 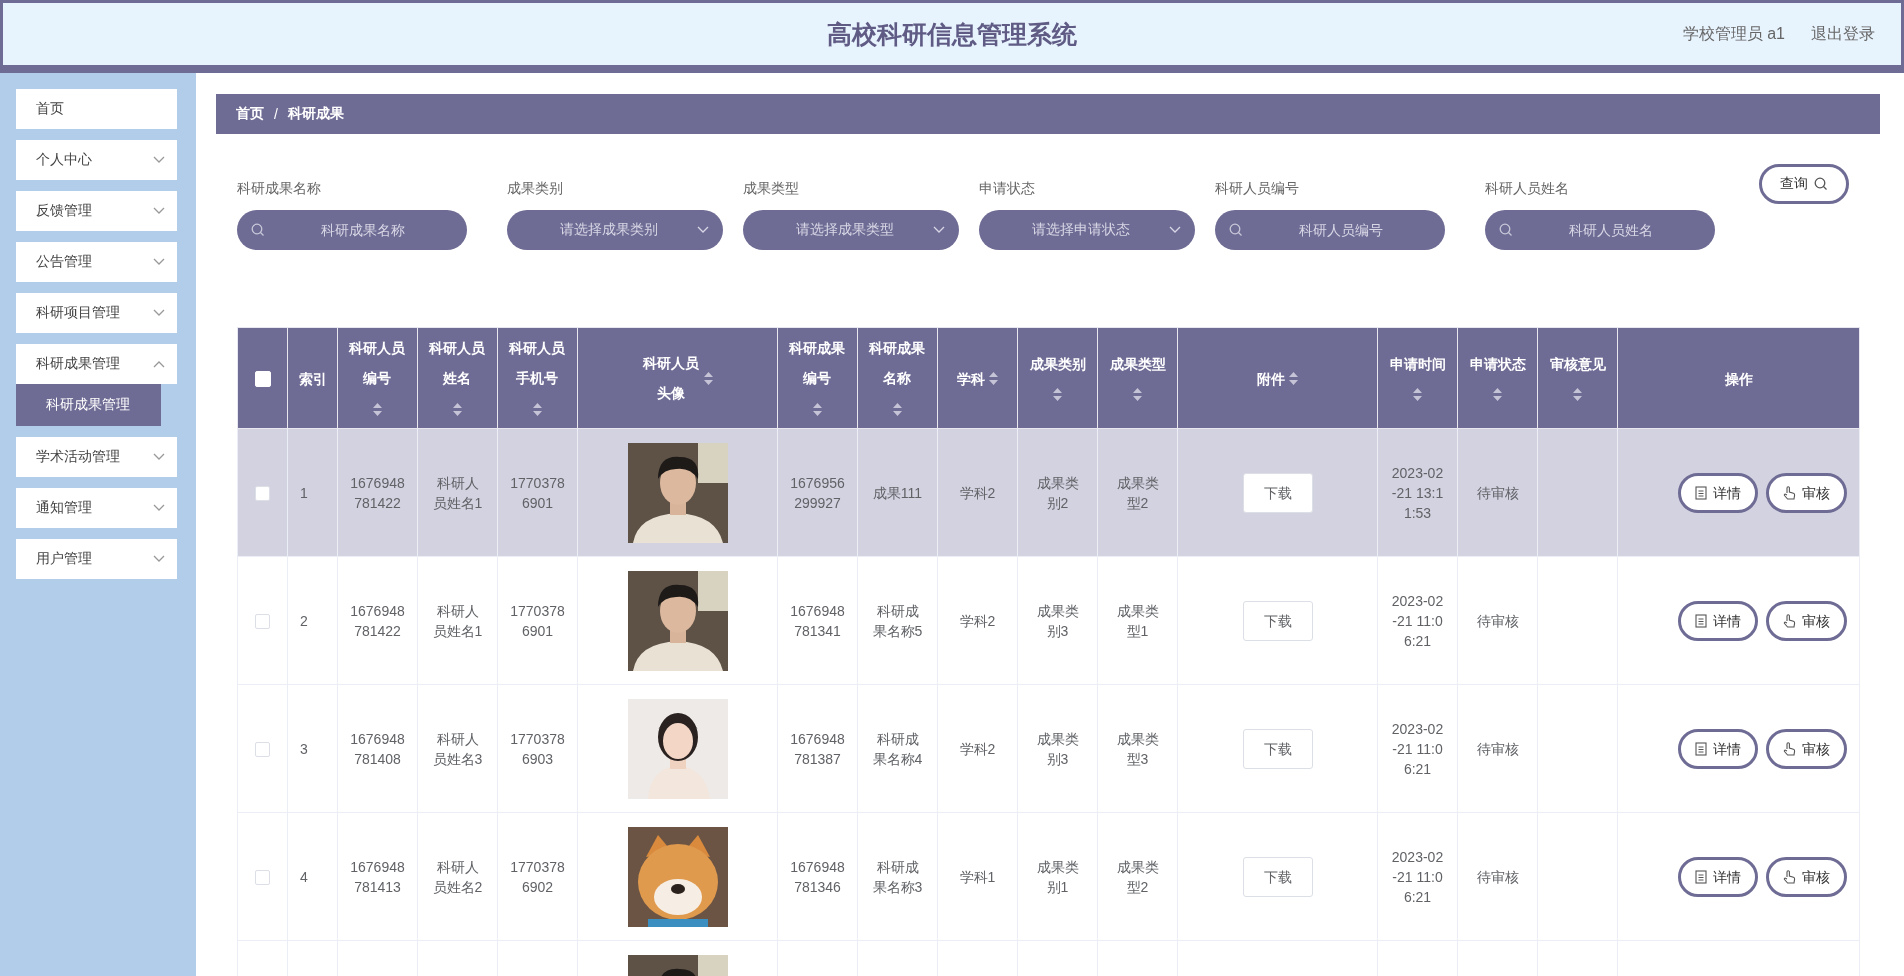 What do you see at coordinates (817, 620) in the screenshot?
I see `table-cell: 1676948781341` at bounding box center [817, 620].